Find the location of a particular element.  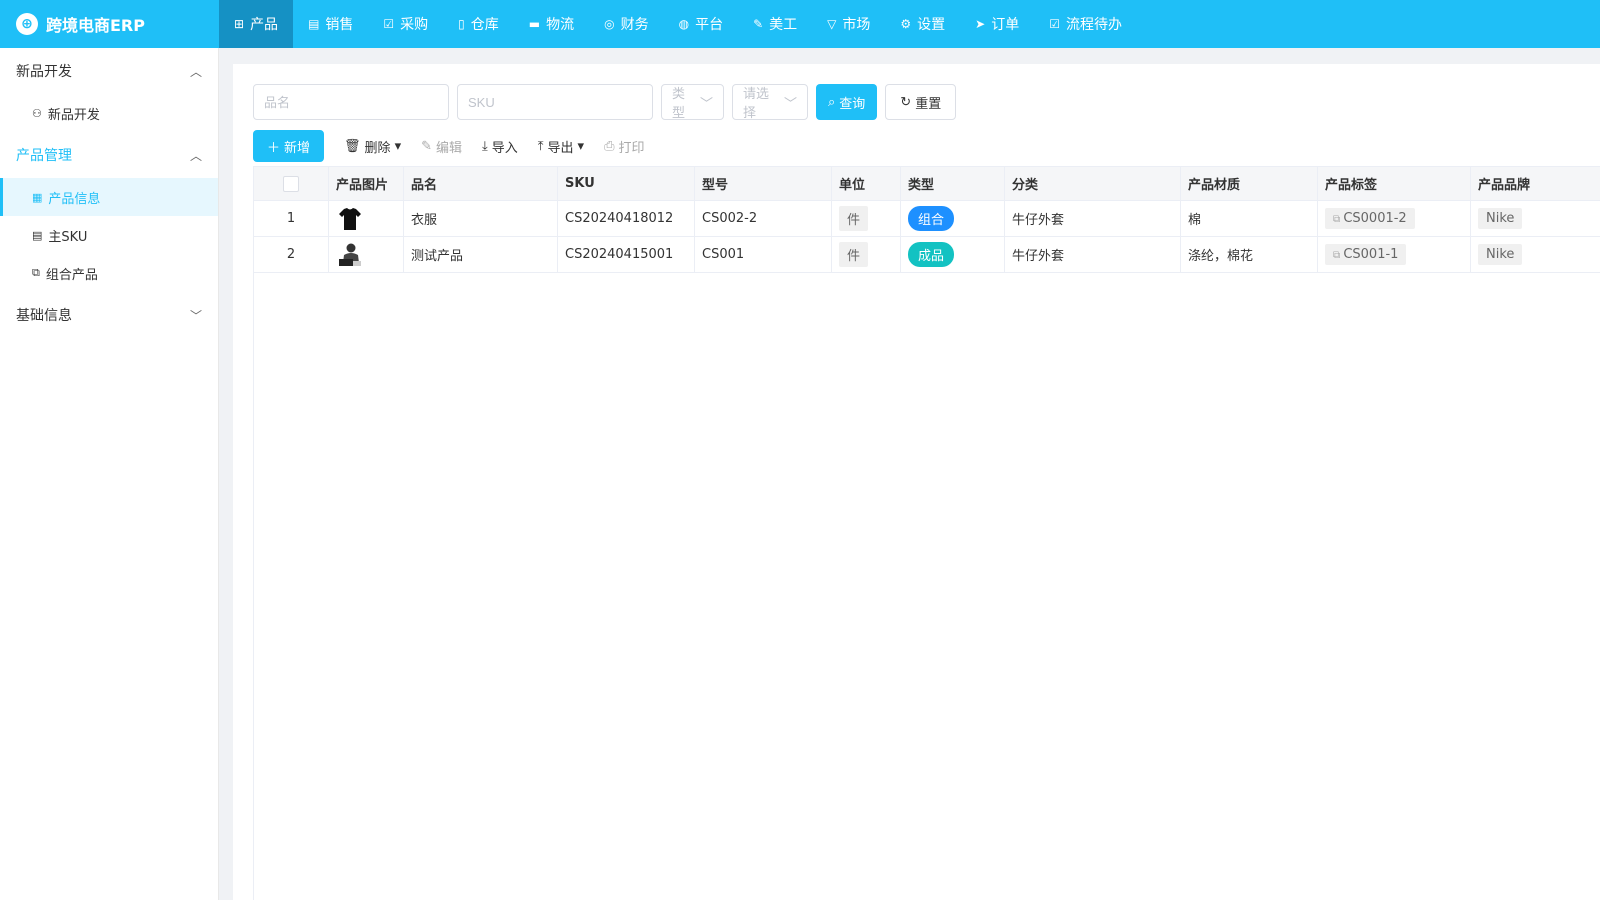

sidebar-item-combo-product: ⧉ 组合产品 is located at coordinates (109, 273).